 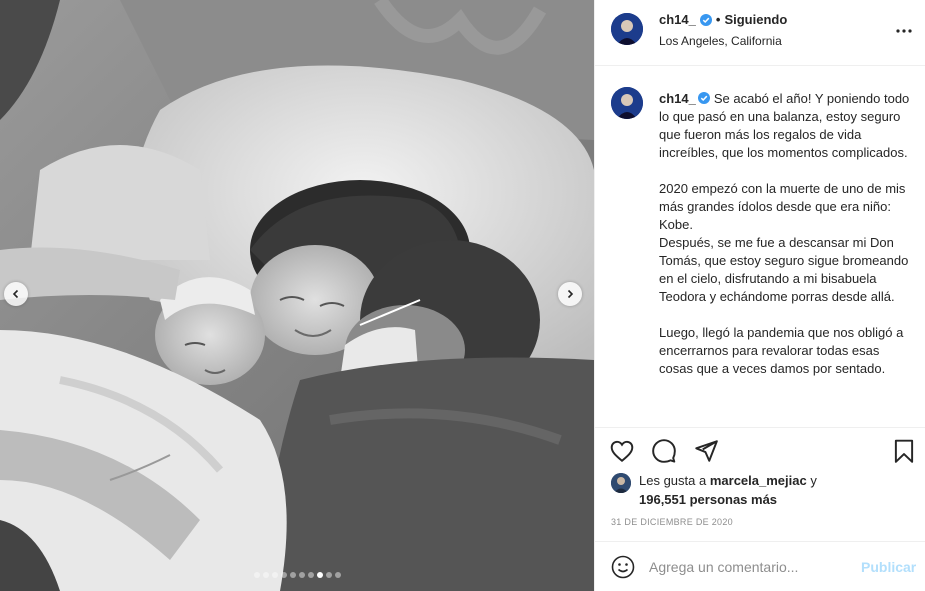 What do you see at coordinates (677, 19) in the screenshot?
I see `post-username: ch14_` at bounding box center [677, 19].